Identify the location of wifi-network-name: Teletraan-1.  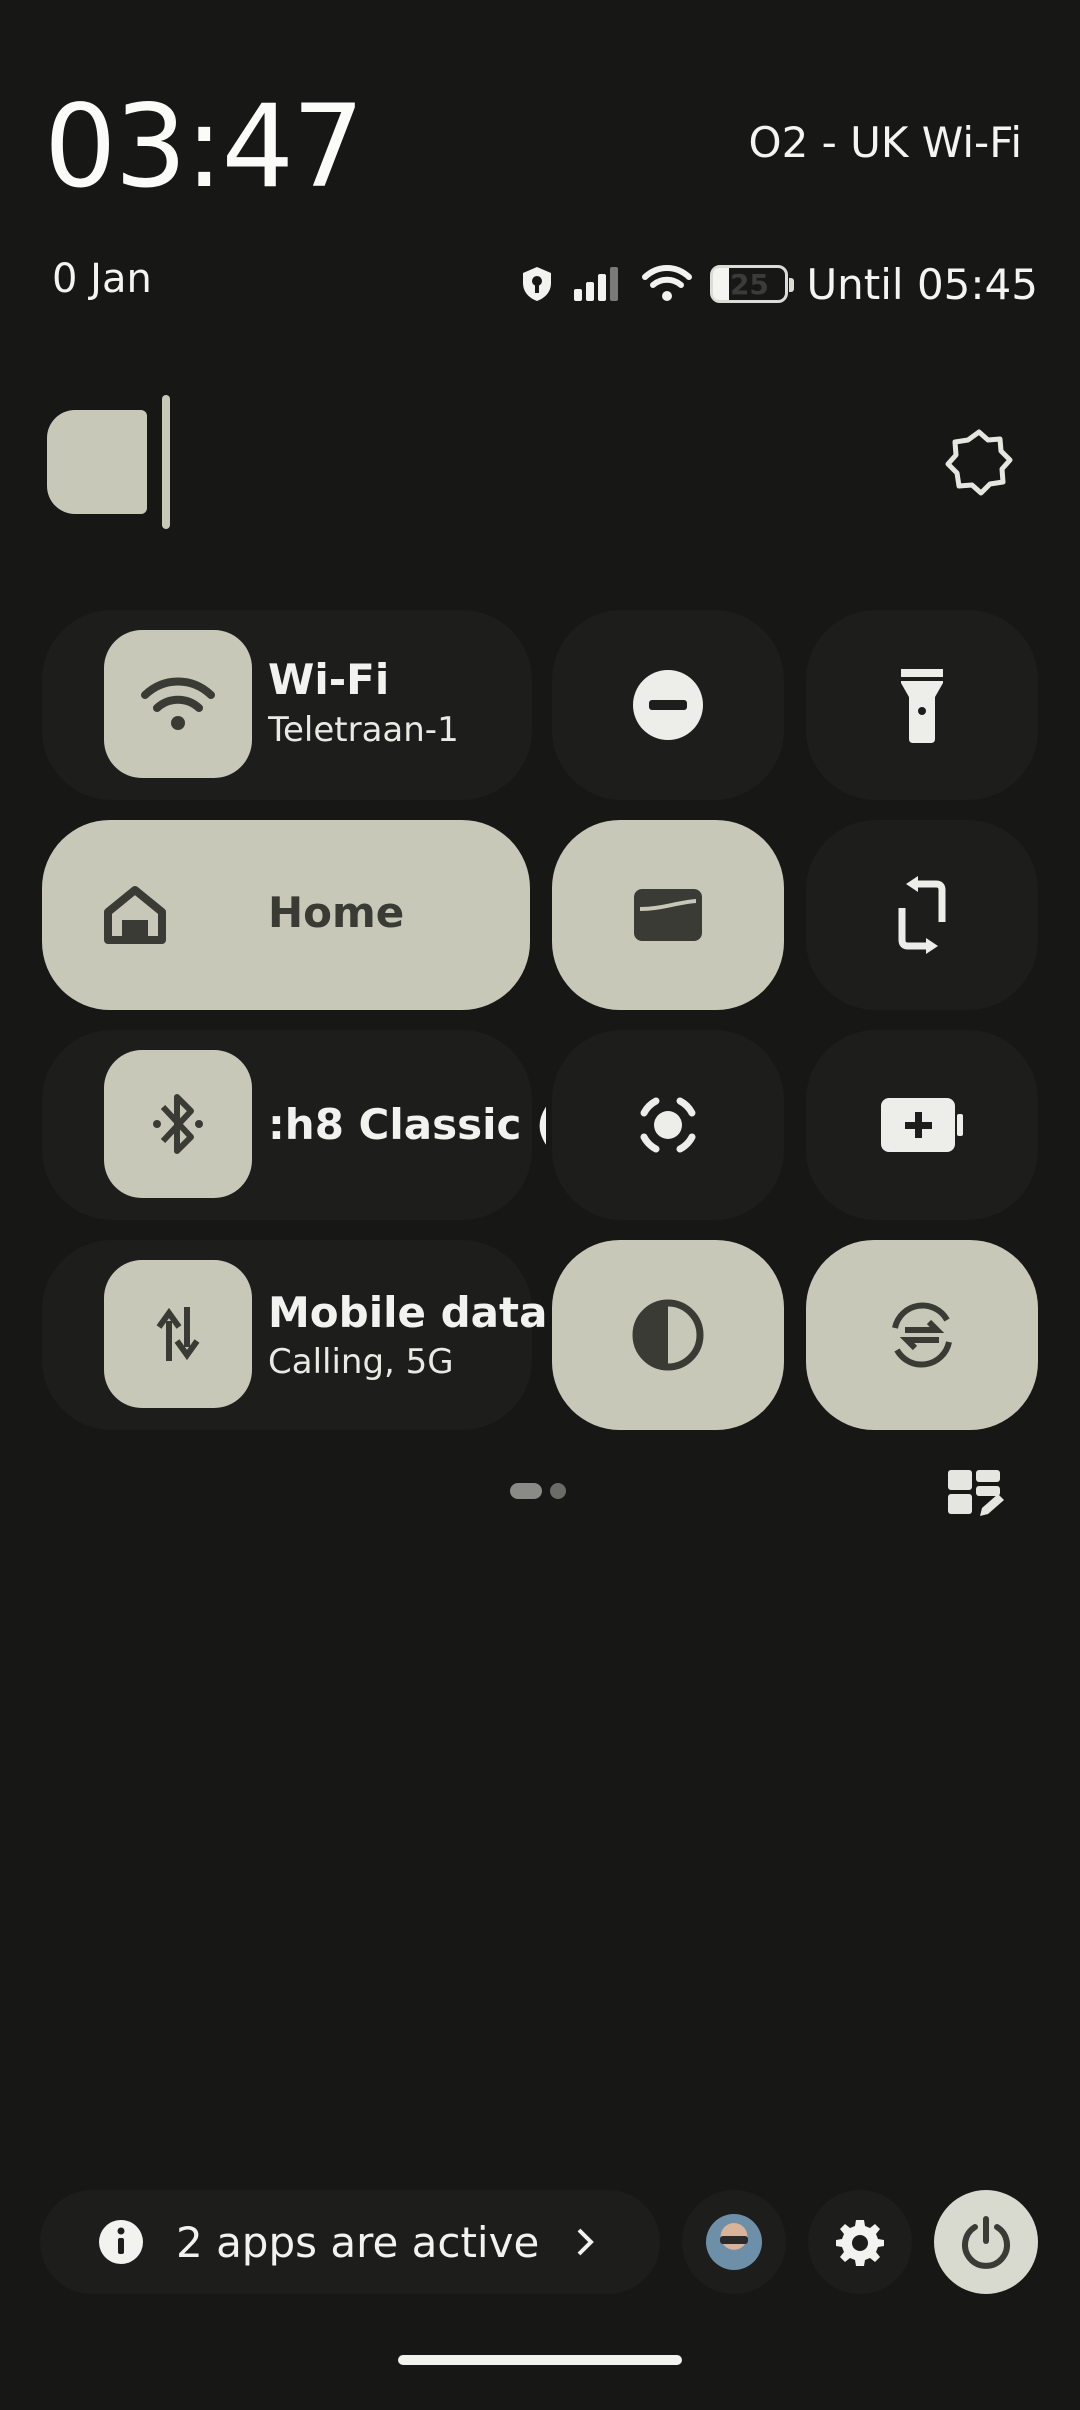
(363, 730).